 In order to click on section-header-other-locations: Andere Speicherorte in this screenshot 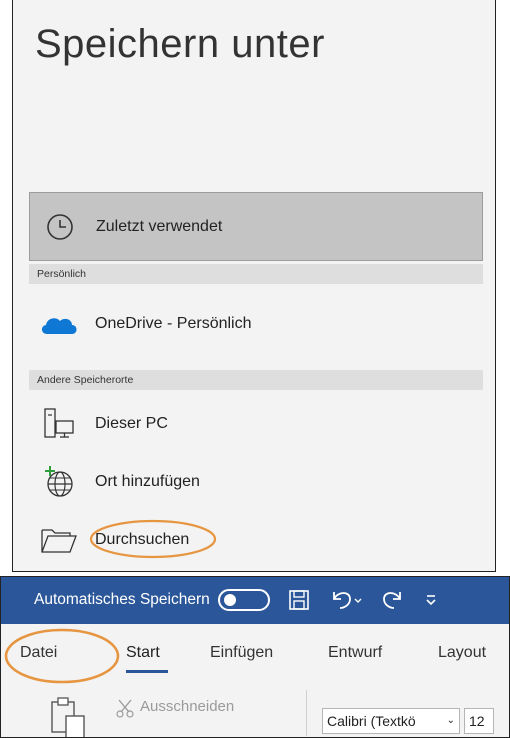, I will do `click(256, 380)`.